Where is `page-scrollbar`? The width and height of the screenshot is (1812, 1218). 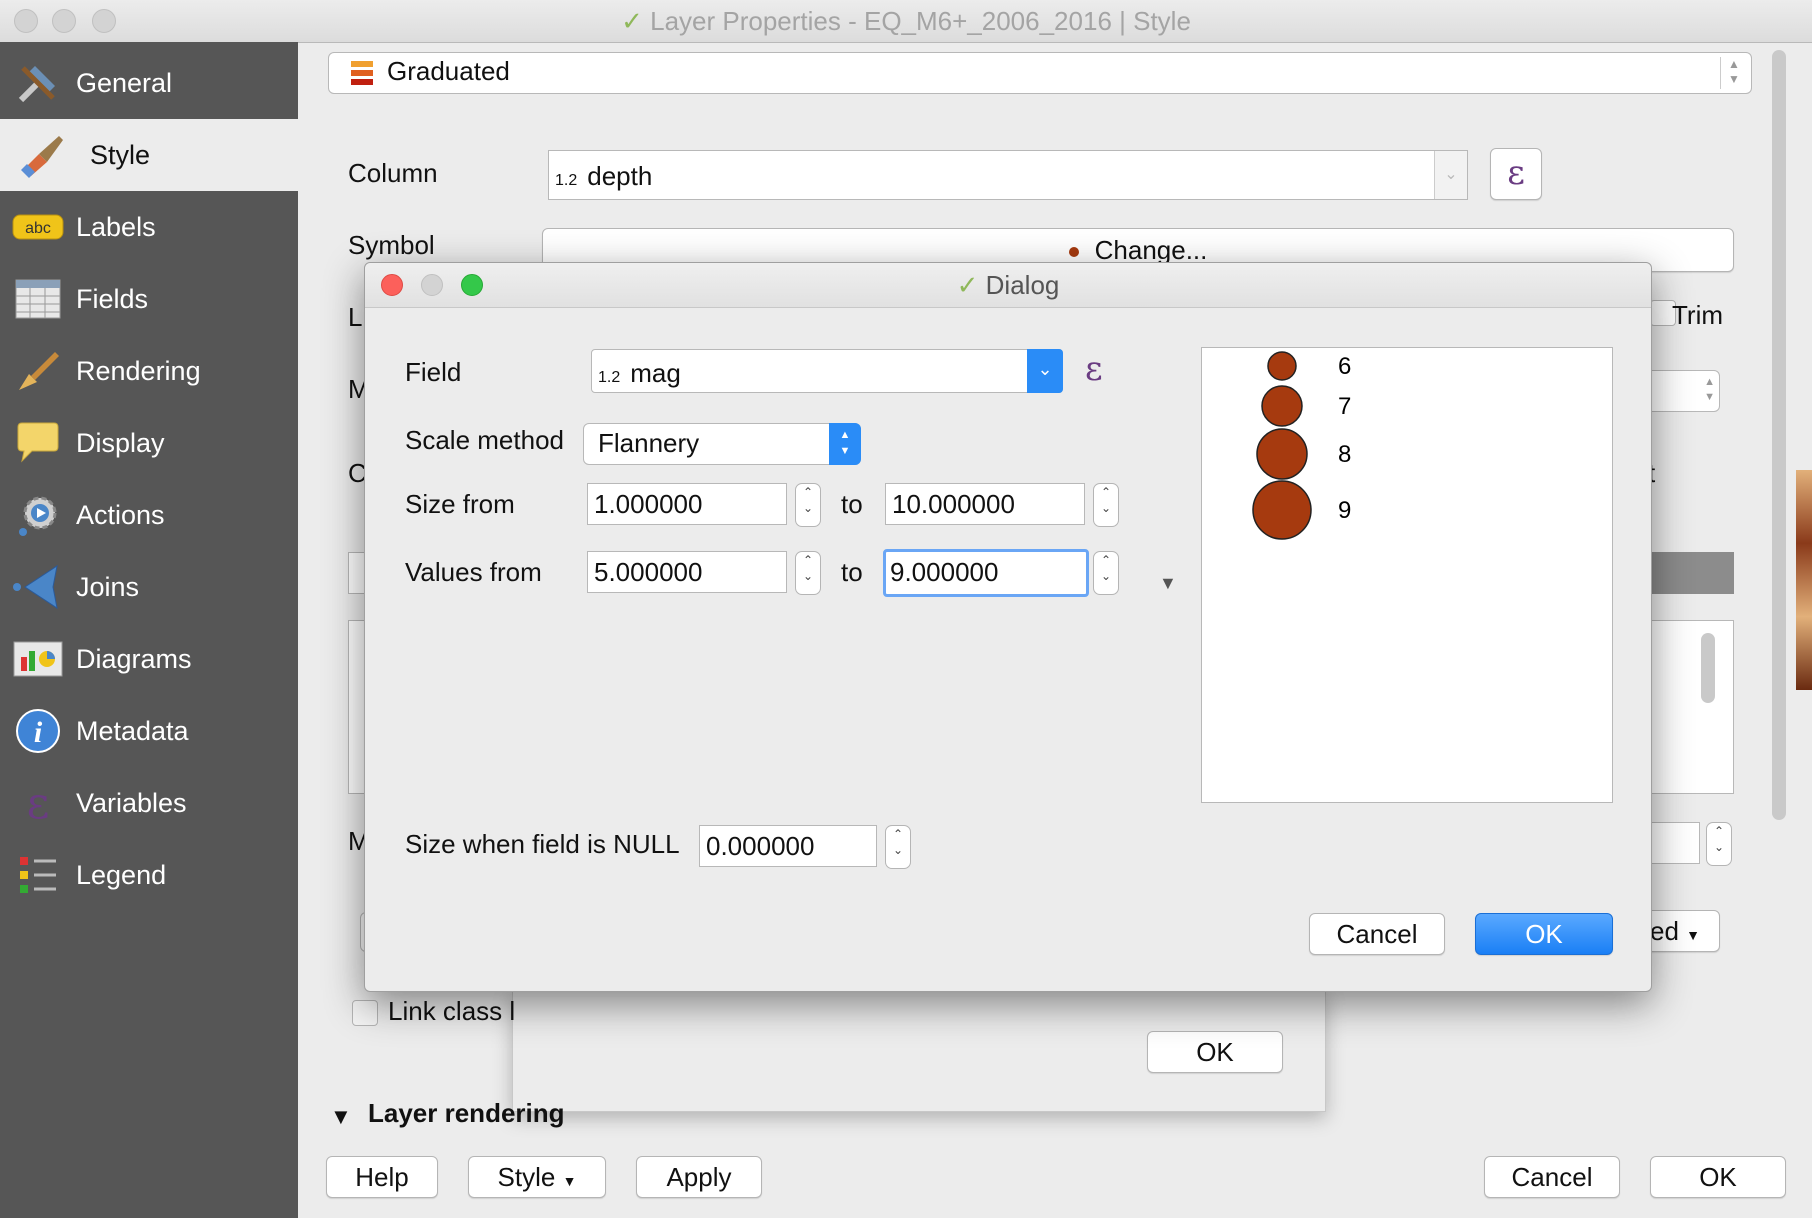
page-scrollbar is located at coordinates (1779, 435).